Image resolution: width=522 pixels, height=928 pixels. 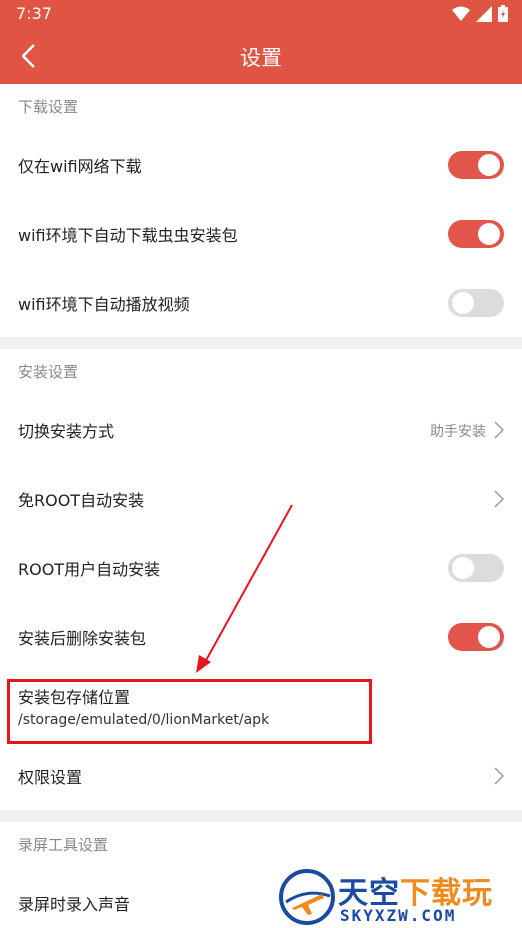 What do you see at coordinates (74, 904) in the screenshot?
I see `setting-label: 录屏时录入声音` at bounding box center [74, 904].